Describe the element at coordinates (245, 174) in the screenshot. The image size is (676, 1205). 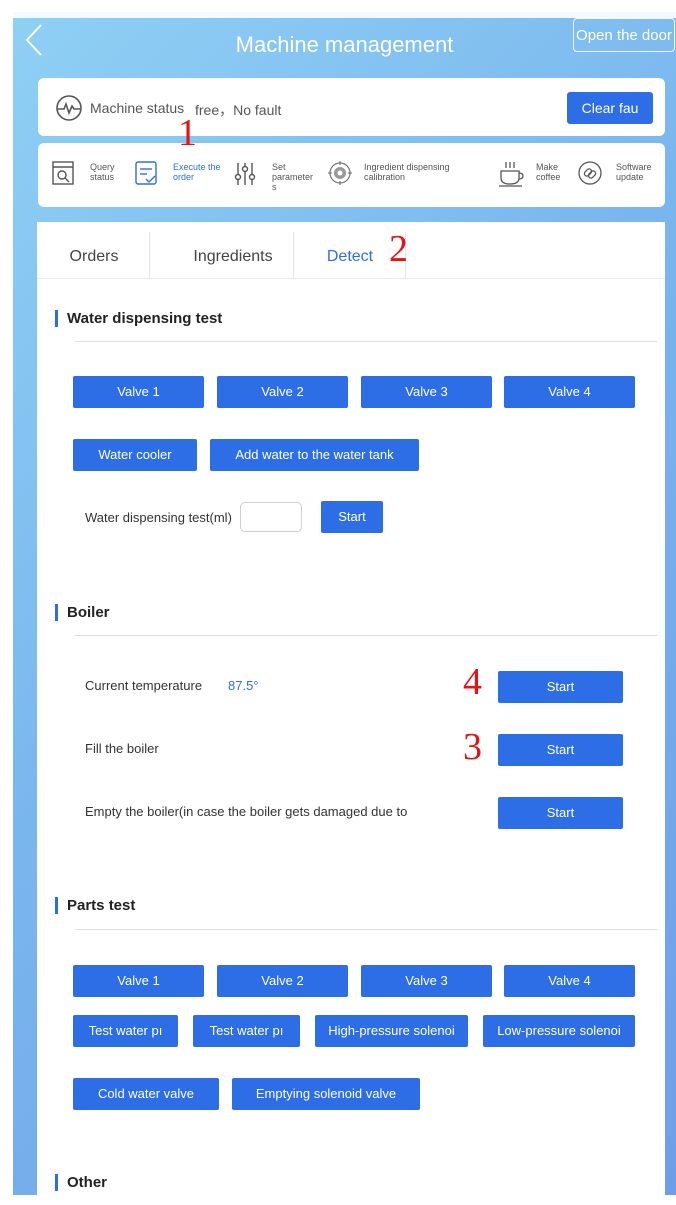
I see `sliders-icon` at that location.